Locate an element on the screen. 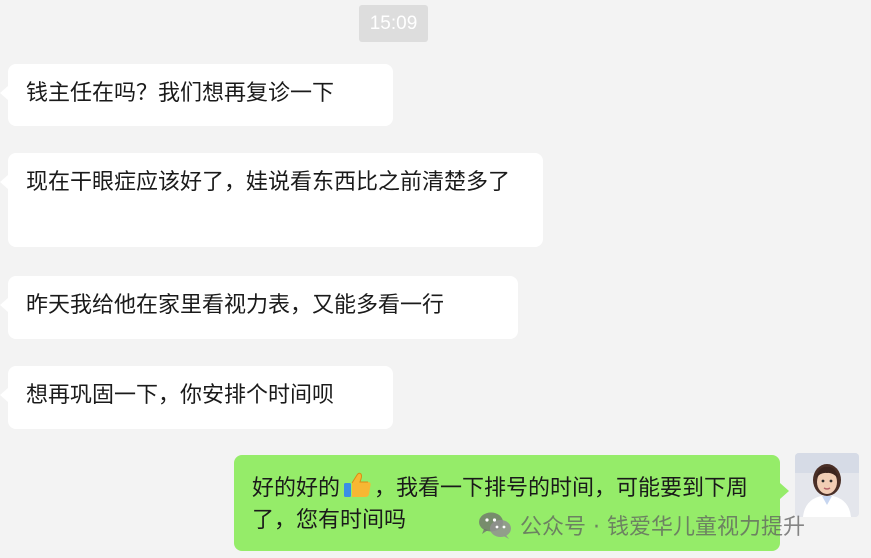  message-text: 现在干眼症应该好了，娃说看东西比之前清楚多了 is located at coordinates (268, 182).